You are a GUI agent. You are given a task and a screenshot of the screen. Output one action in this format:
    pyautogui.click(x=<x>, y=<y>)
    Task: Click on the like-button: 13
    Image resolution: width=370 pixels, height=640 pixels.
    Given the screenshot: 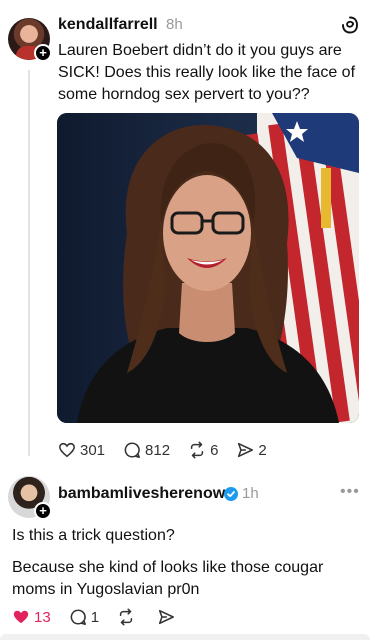 What is the action you would take?
    pyautogui.click(x=31, y=617)
    